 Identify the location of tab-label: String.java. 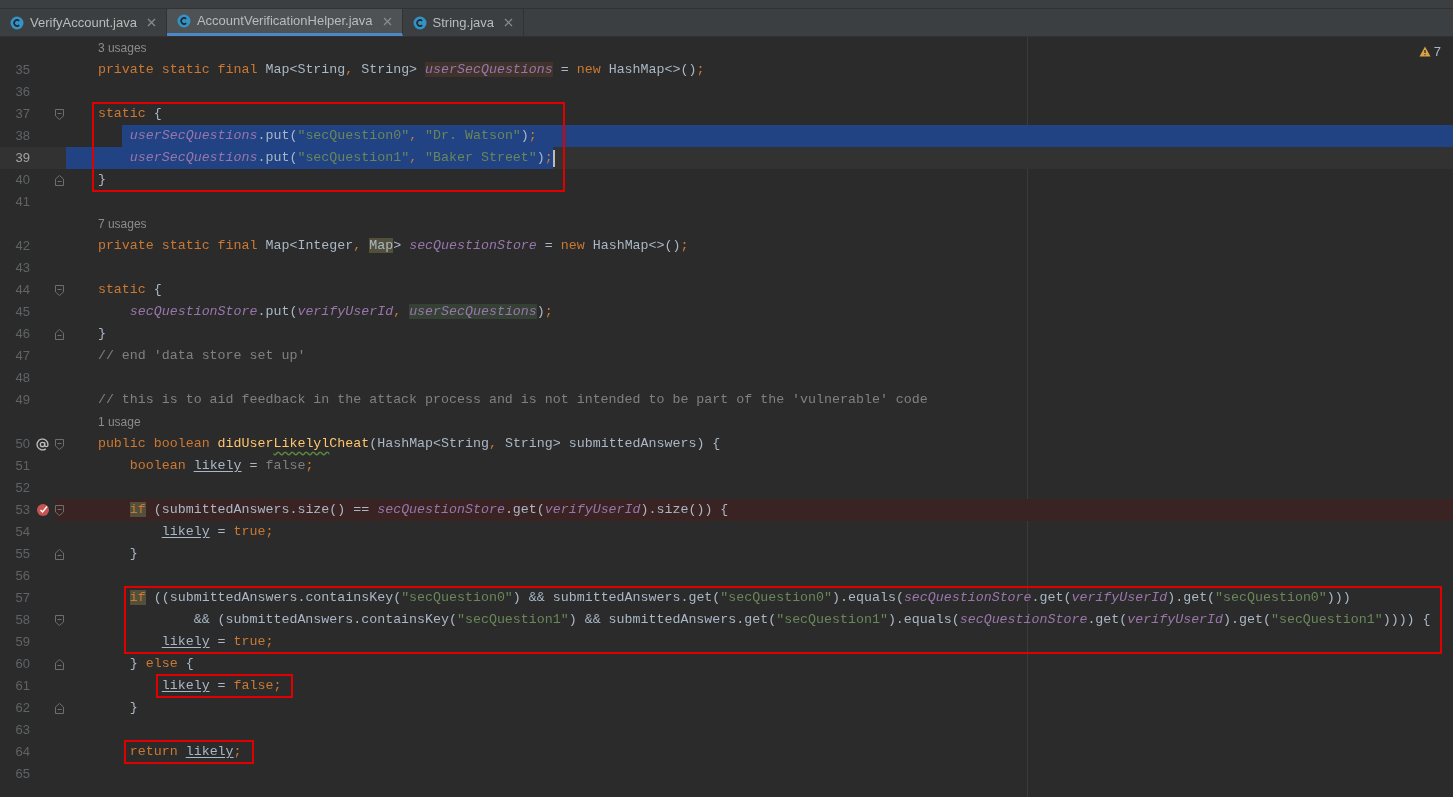
(463, 22).